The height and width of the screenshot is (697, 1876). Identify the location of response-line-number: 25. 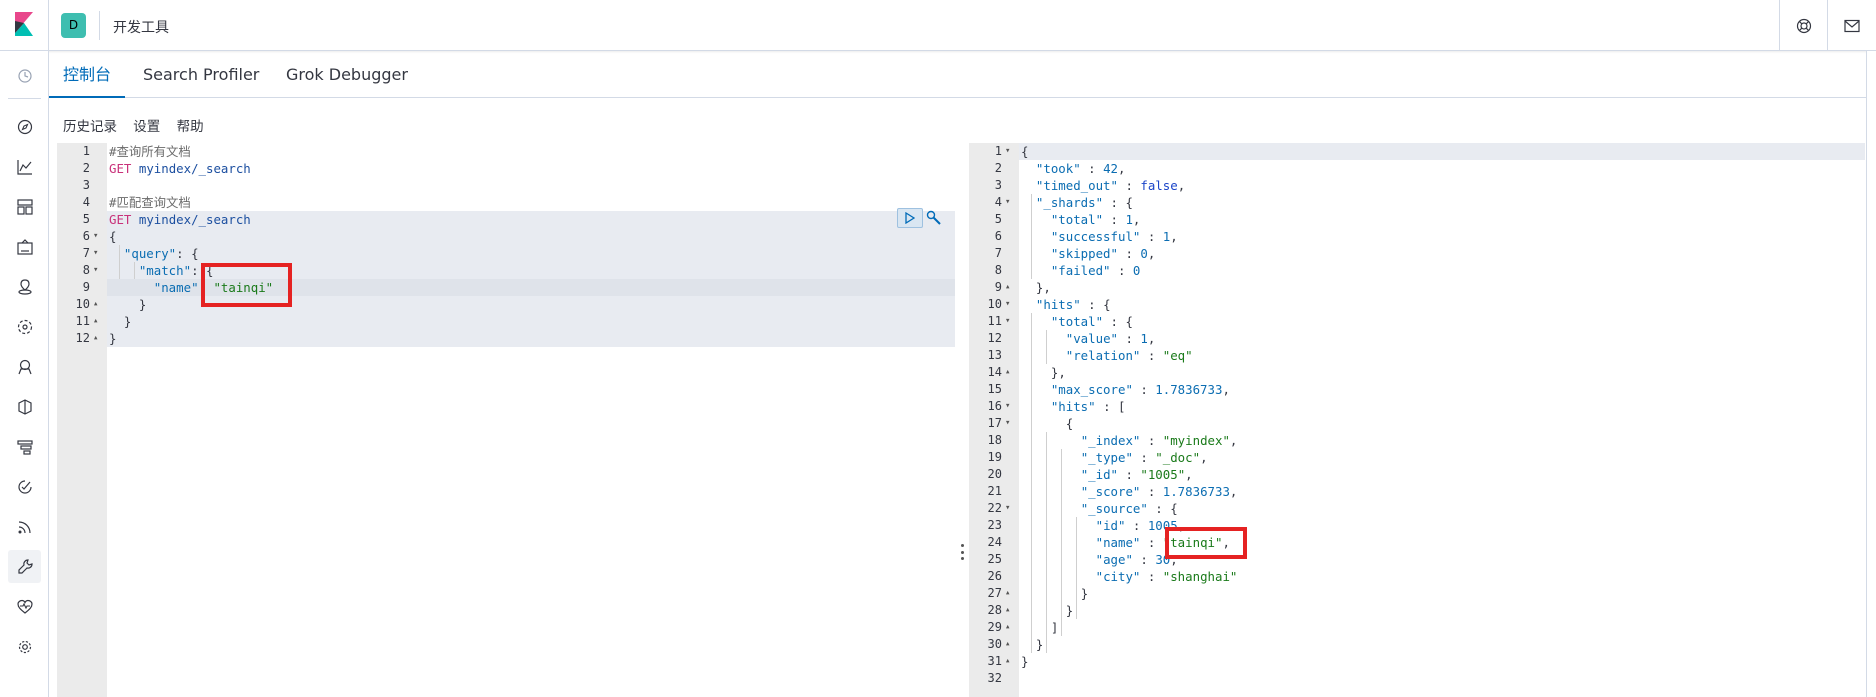
(994, 559).